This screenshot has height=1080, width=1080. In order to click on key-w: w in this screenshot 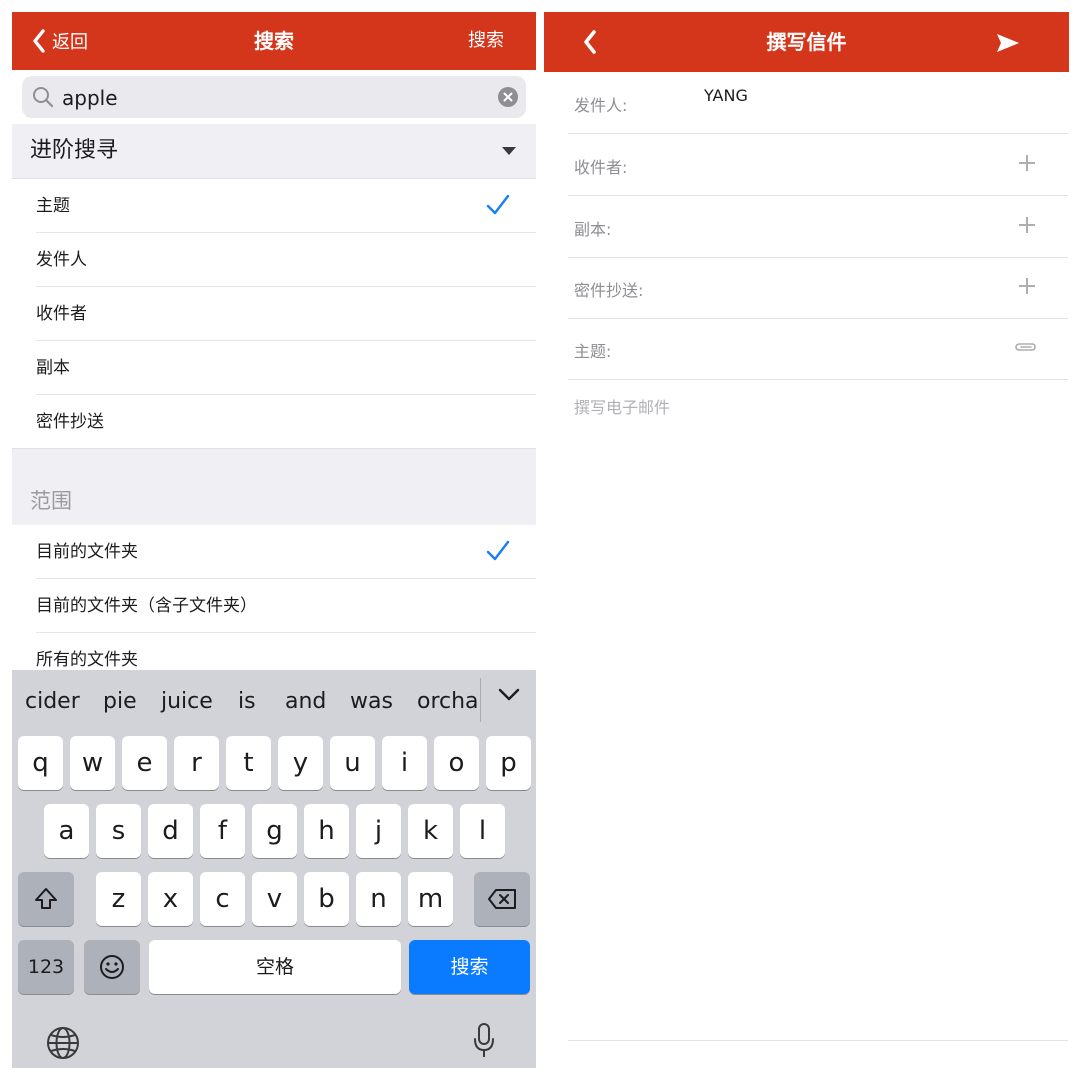, I will do `click(92, 763)`.